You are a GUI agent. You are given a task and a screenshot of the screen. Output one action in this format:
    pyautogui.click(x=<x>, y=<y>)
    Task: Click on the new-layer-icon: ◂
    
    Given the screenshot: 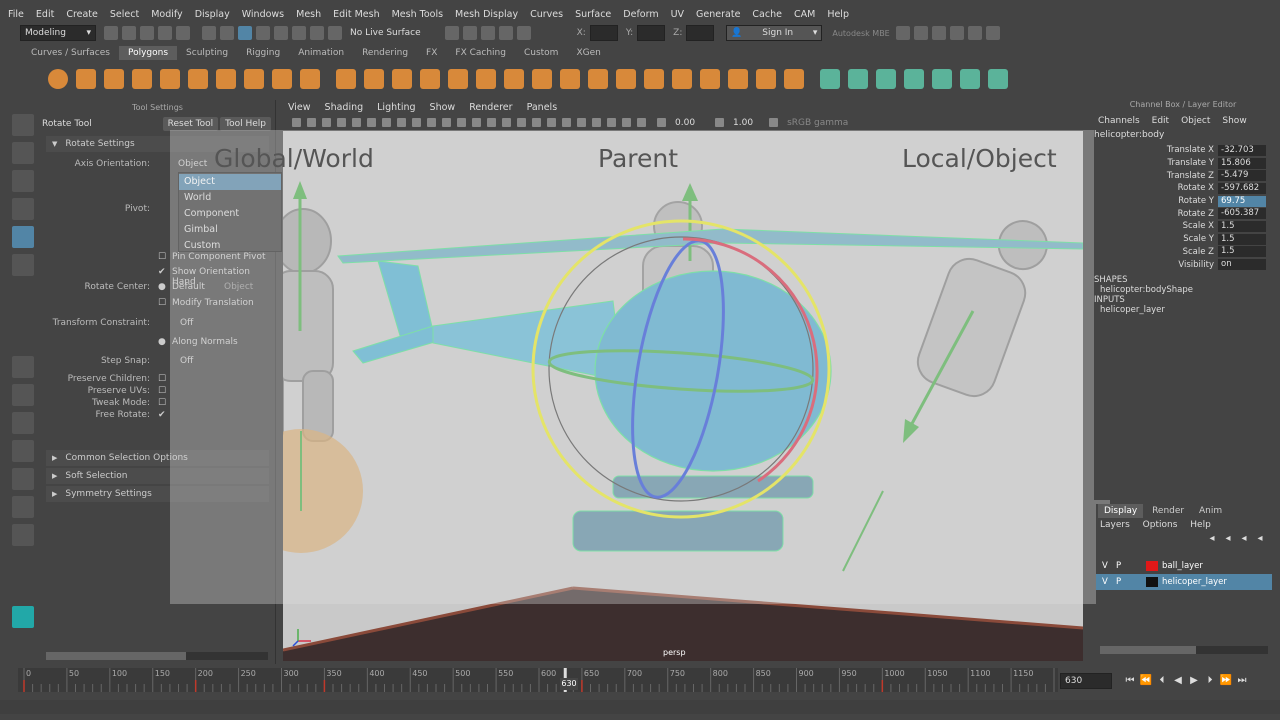 What is the action you would take?
    pyautogui.click(x=1244, y=539)
    